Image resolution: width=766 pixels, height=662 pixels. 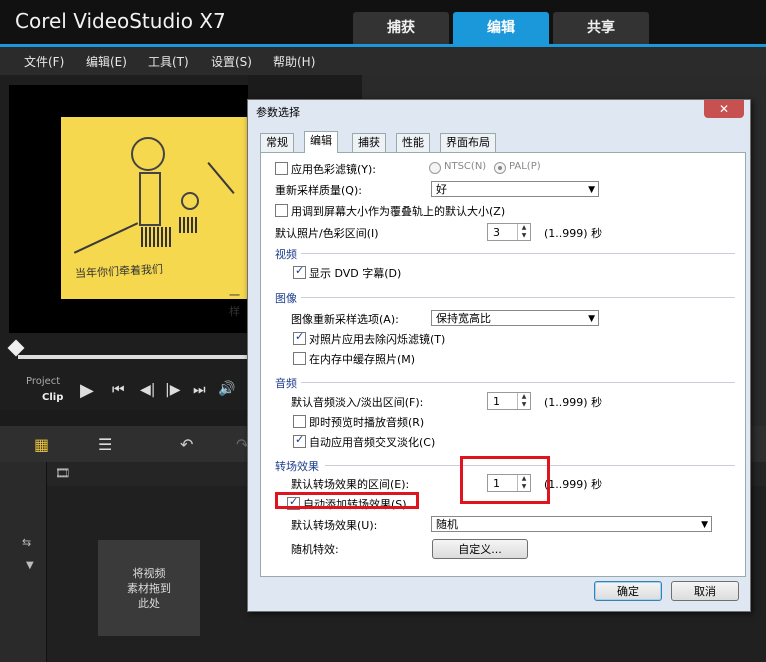 What do you see at coordinates (724, 109) in the screenshot?
I see `close-button: ✕` at bounding box center [724, 109].